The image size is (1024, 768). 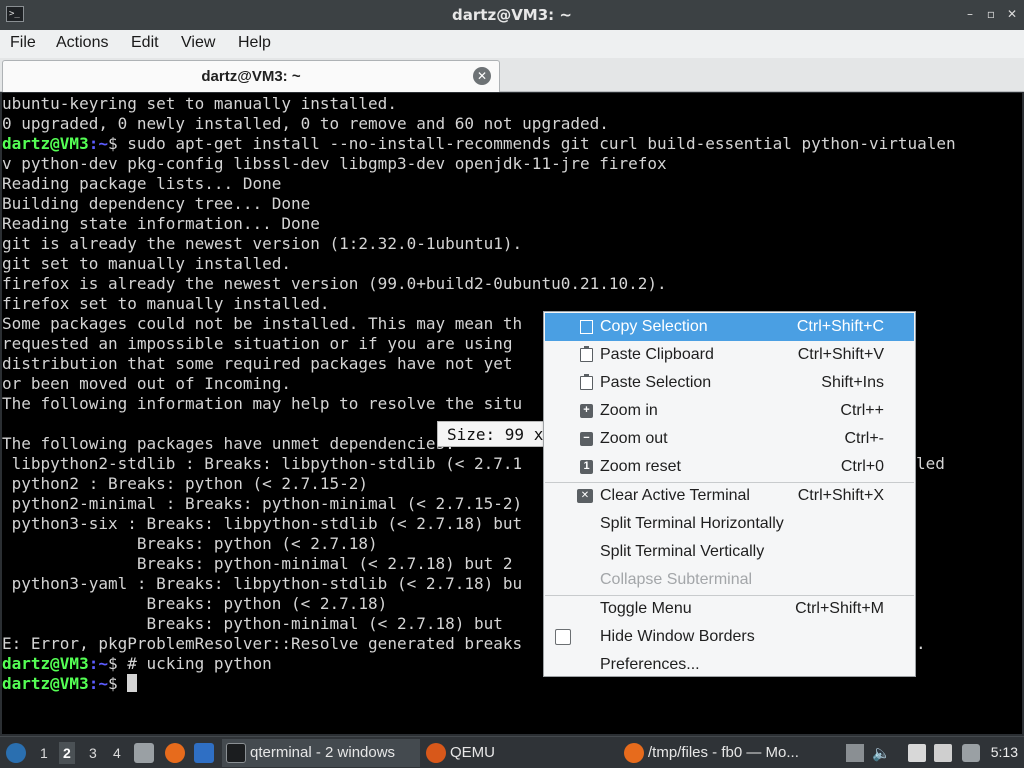 What do you see at coordinates (917, 753) in the screenshot?
I see `notes-tray-icon` at bounding box center [917, 753].